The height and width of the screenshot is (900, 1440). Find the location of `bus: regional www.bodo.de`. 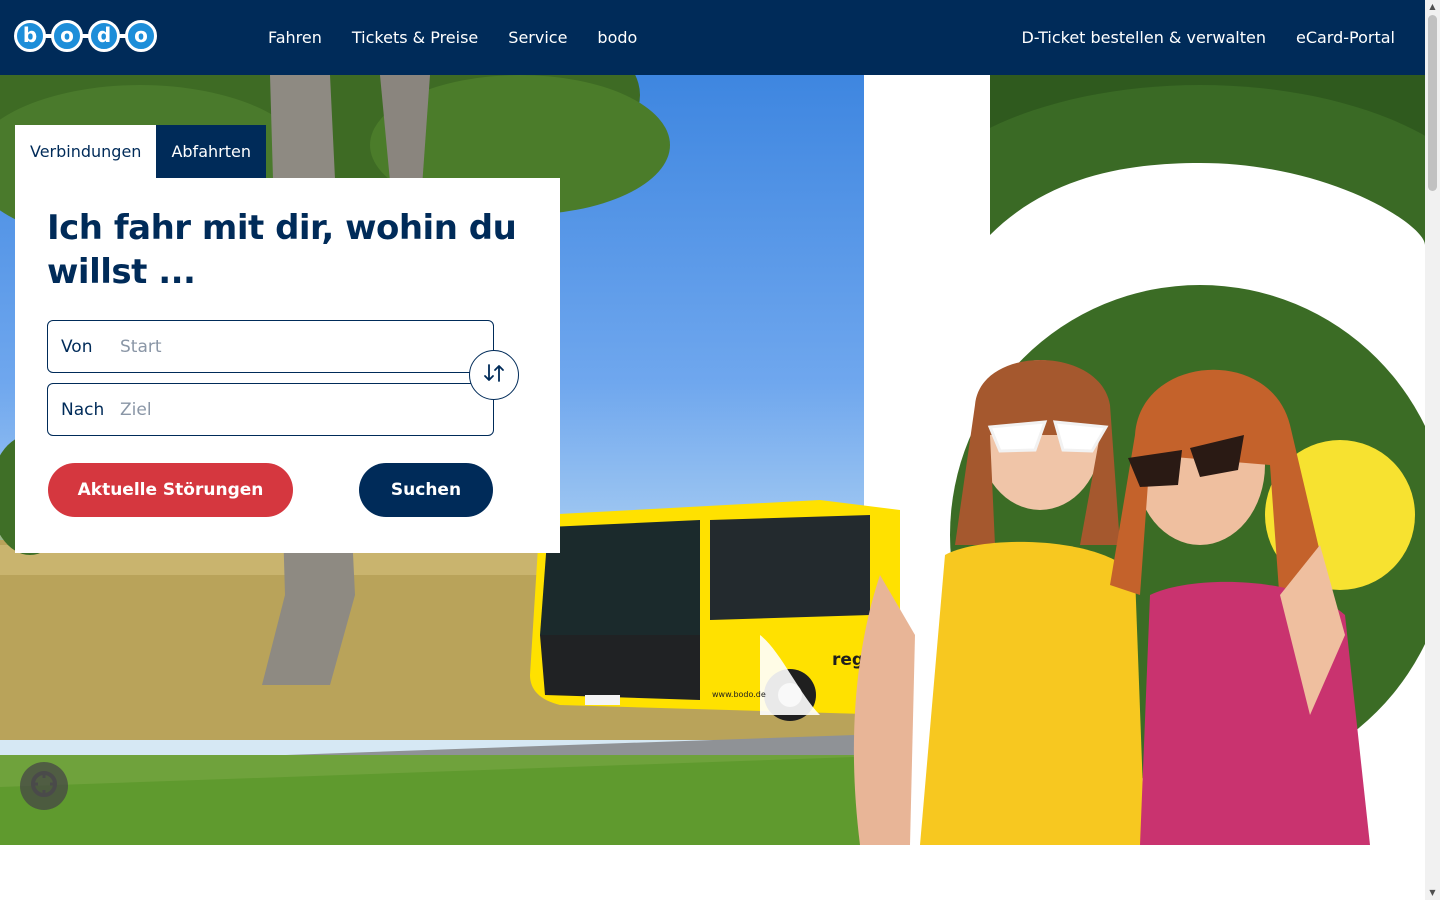

bus: regional www.bodo.de is located at coordinates (720, 610).